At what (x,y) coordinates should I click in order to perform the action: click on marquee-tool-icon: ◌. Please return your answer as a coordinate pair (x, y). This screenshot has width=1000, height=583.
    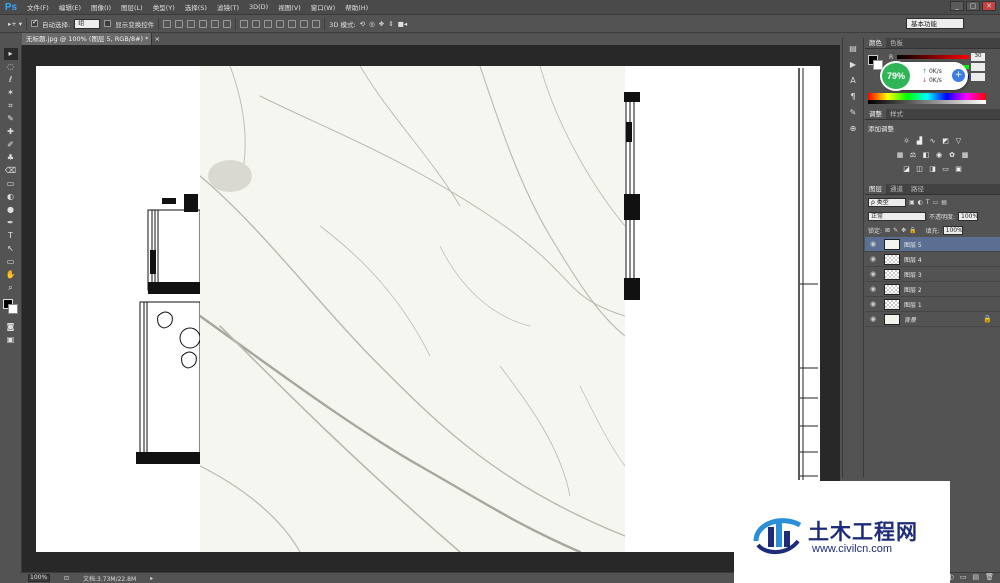
    Looking at the image, I should click on (11, 67).